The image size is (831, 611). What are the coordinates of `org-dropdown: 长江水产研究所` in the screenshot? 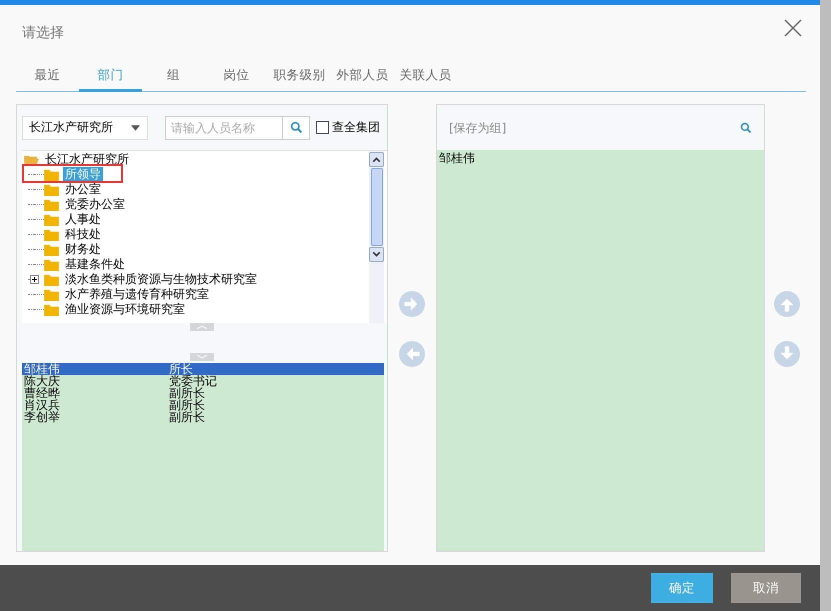 It's located at (85, 128).